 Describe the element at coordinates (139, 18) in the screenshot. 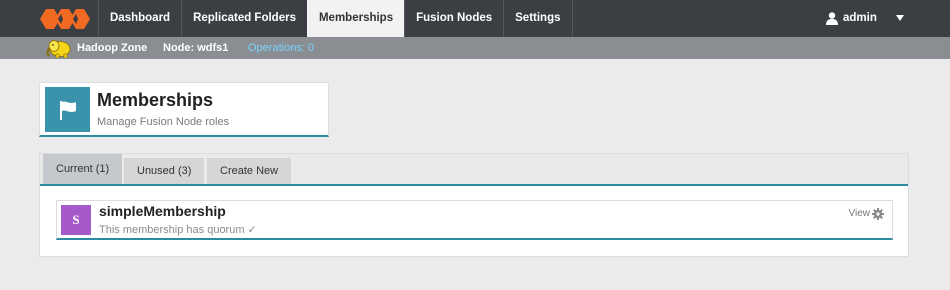

I see `nav-tab-dashboard: Dashboard` at that location.